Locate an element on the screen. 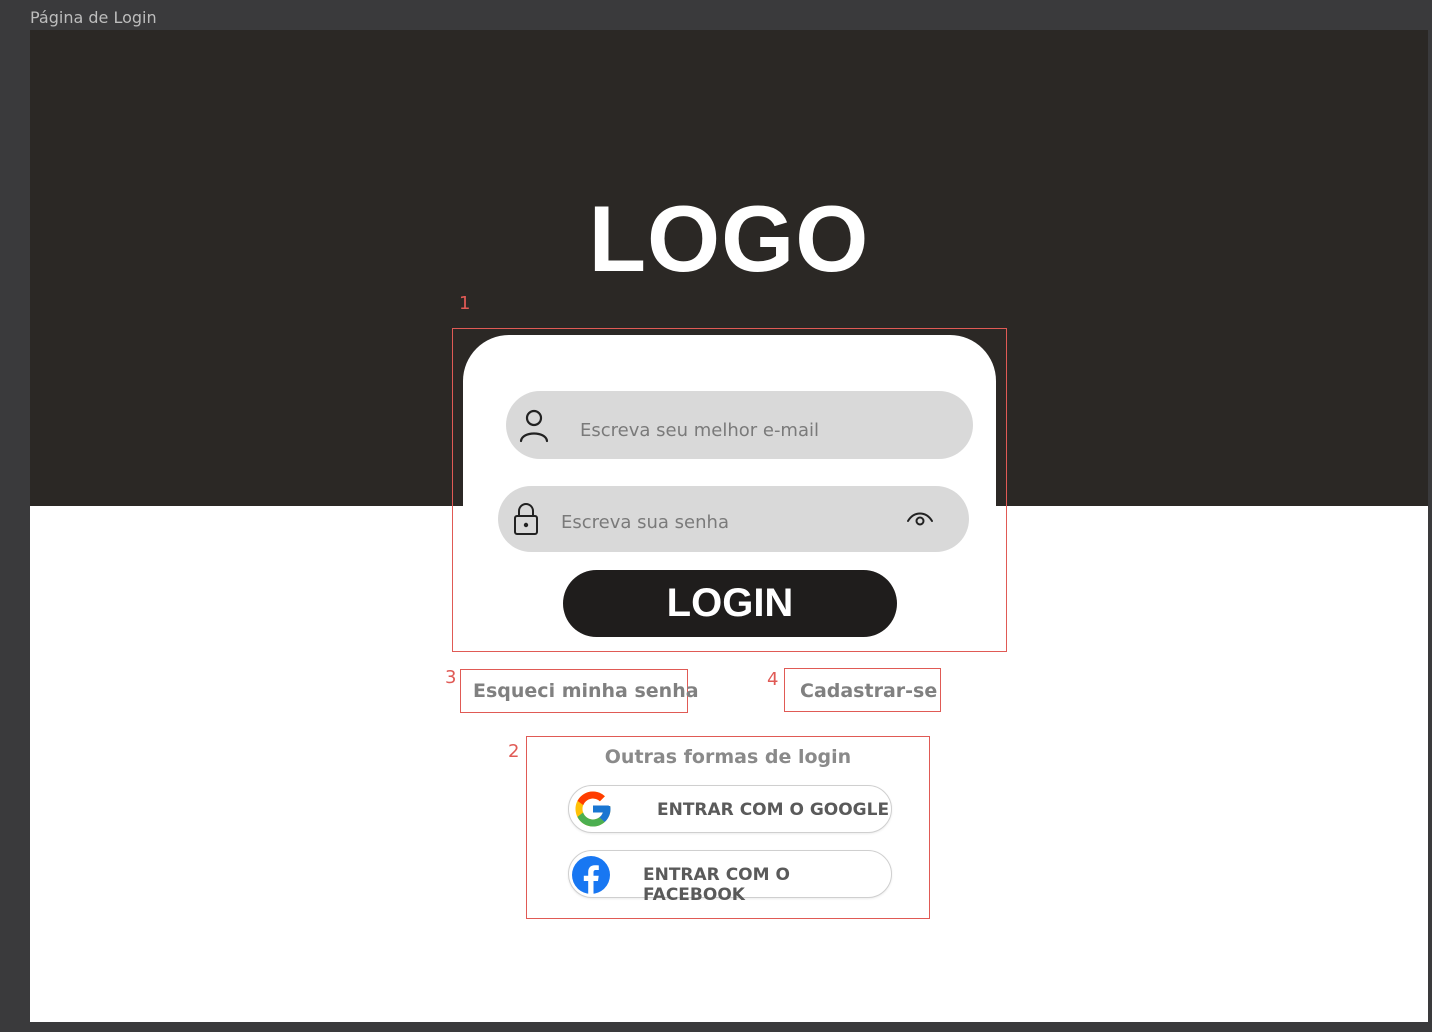  facebook-login-label: ENTRAR COM O FACEBOOK is located at coordinates (716, 885).